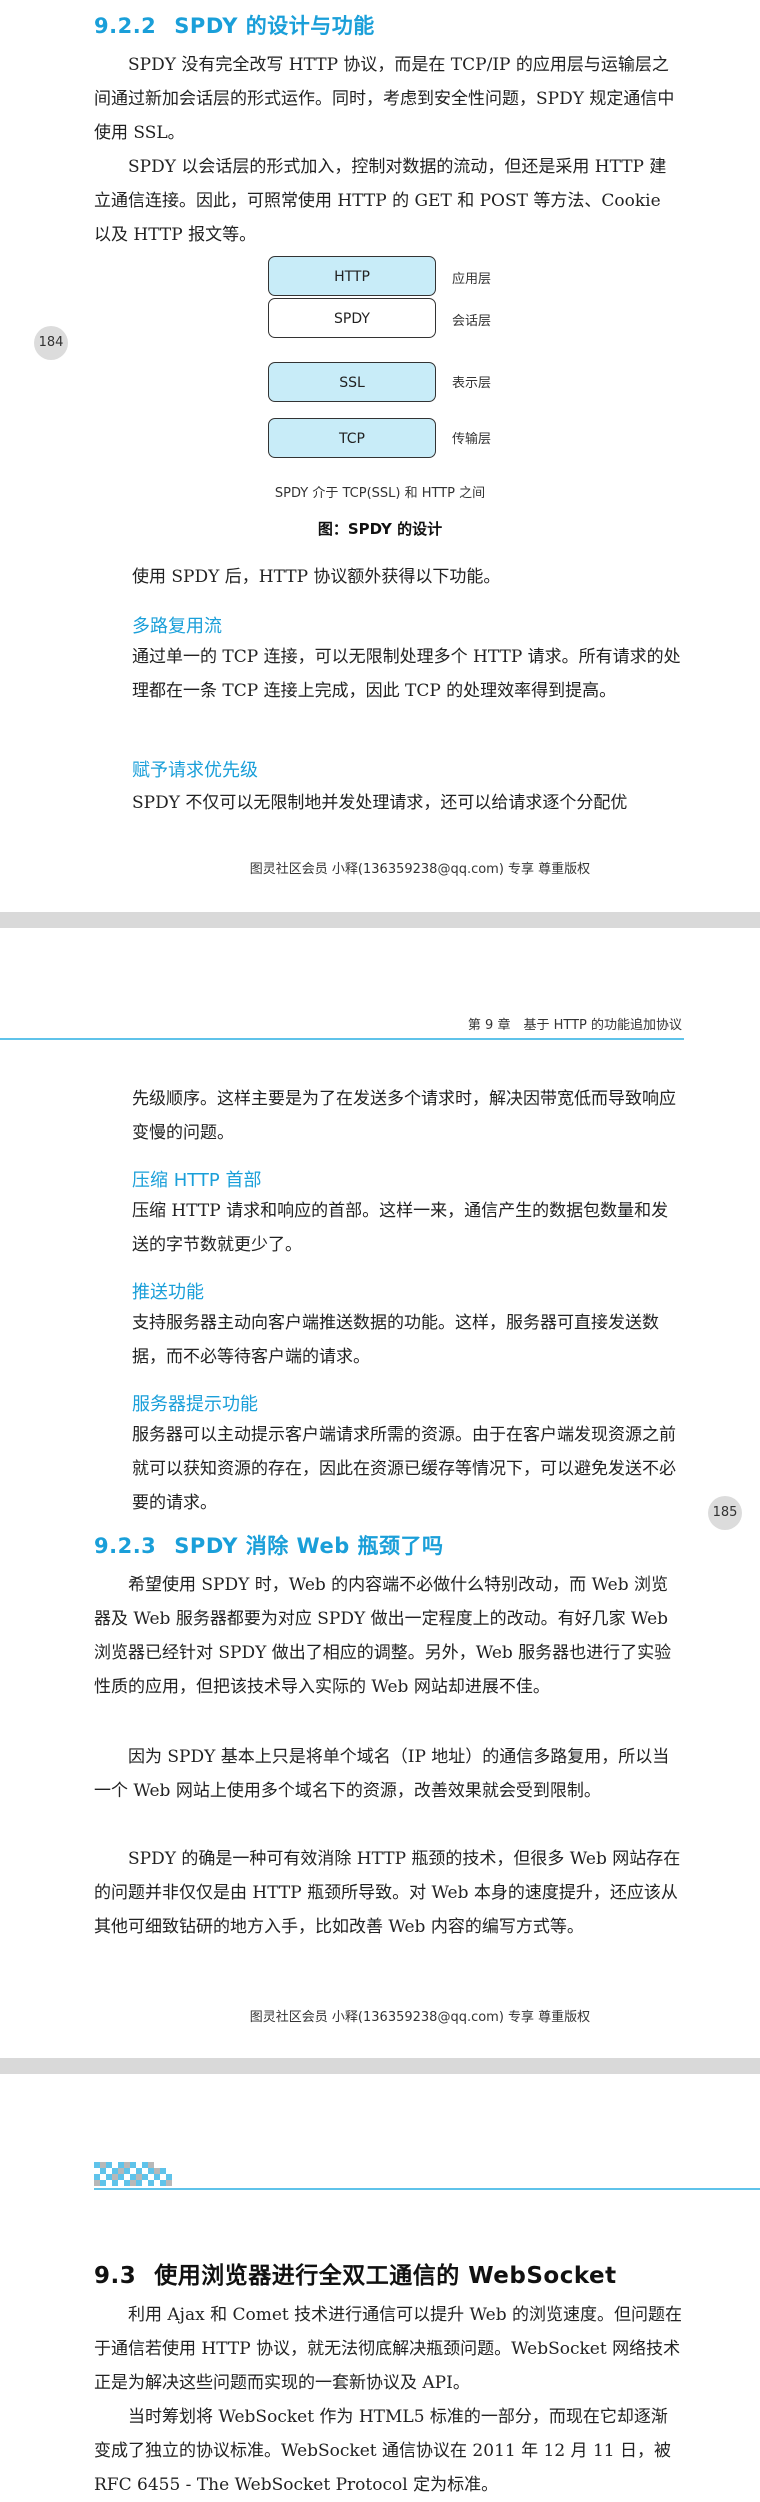 The height and width of the screenshot is (2502, 760). I want to click on checker-decoration-icon, so click(133, 2174).